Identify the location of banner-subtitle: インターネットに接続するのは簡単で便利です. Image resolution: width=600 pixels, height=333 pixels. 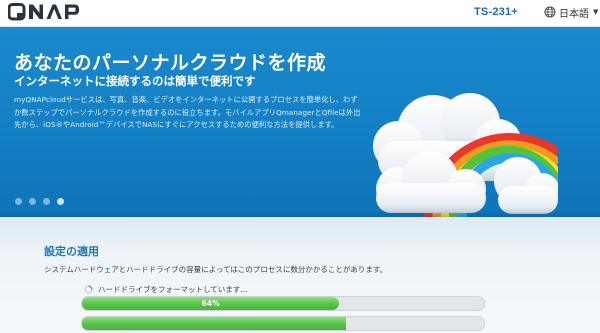
(135, 81).